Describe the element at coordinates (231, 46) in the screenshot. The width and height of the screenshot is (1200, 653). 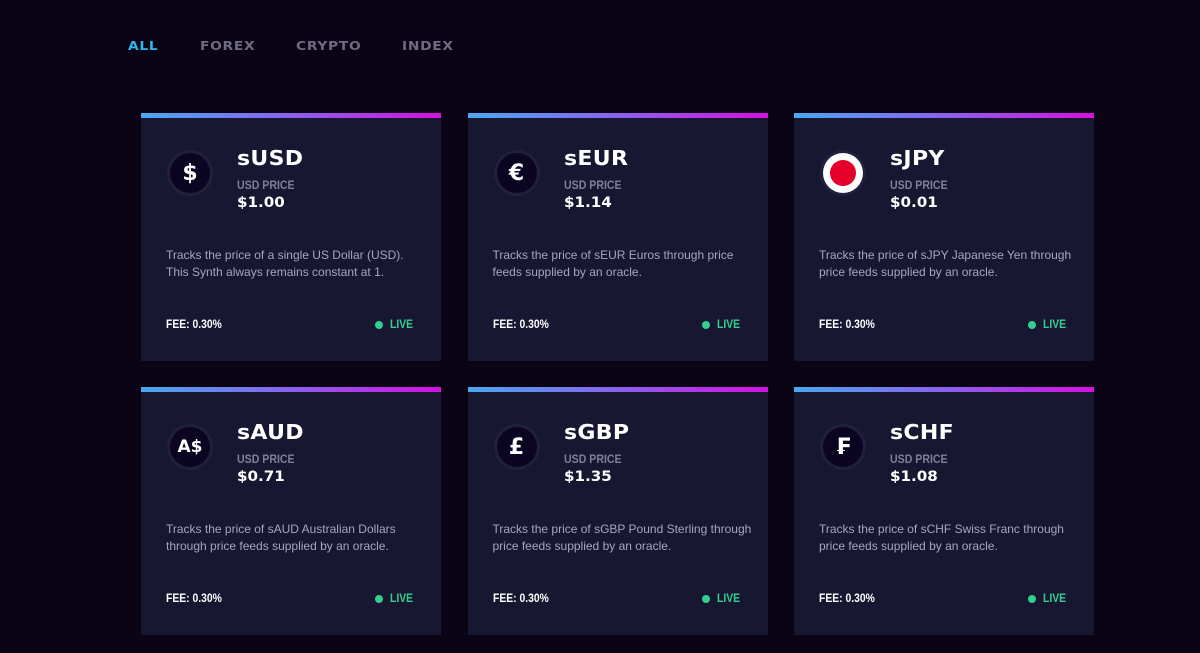
I see `tab-forex: FOREX` at that location.